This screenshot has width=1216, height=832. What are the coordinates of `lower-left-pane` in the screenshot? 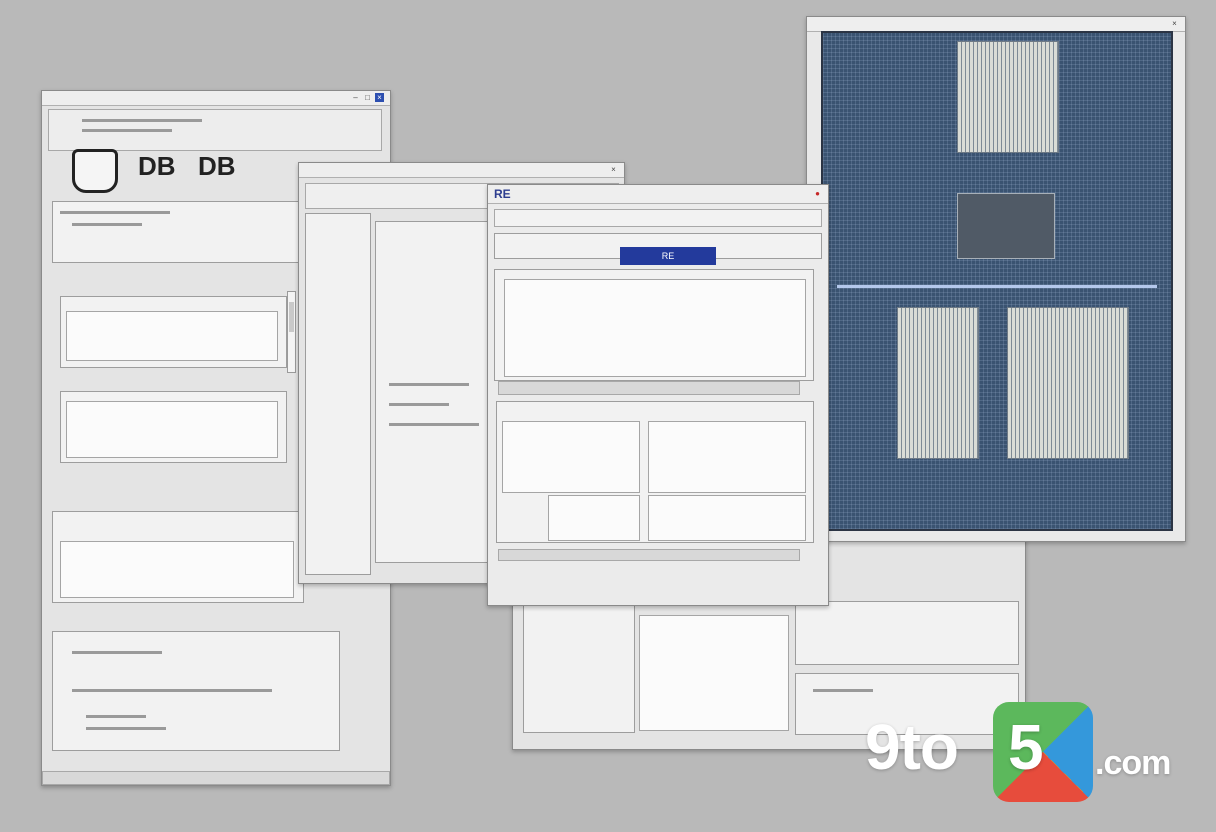 It's located at (571, 457).